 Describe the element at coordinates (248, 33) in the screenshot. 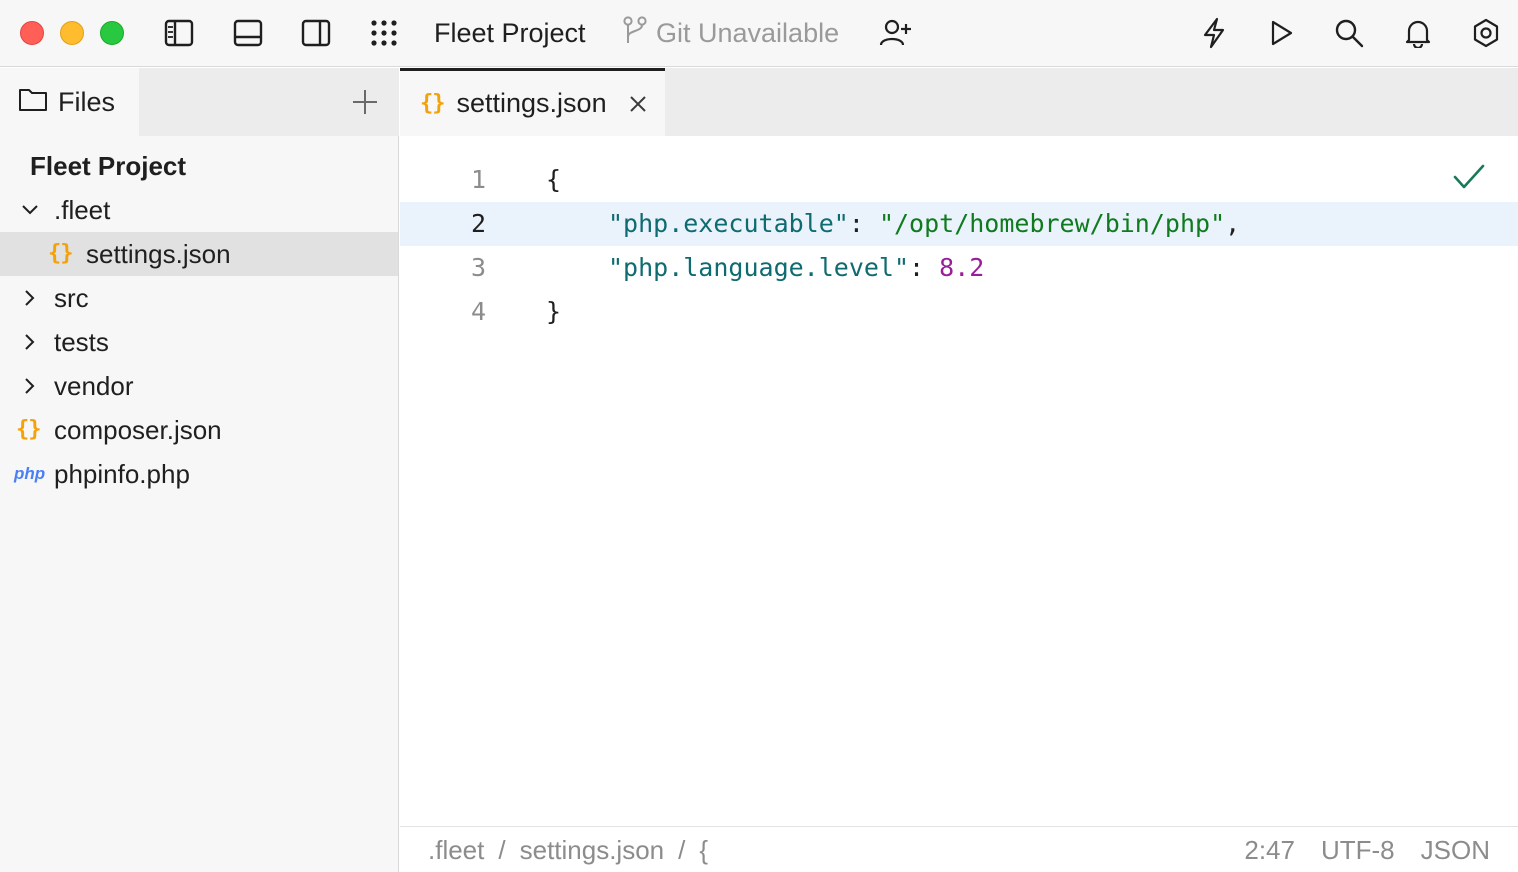

I see `toggle-bottom-panel-icon` at that location.